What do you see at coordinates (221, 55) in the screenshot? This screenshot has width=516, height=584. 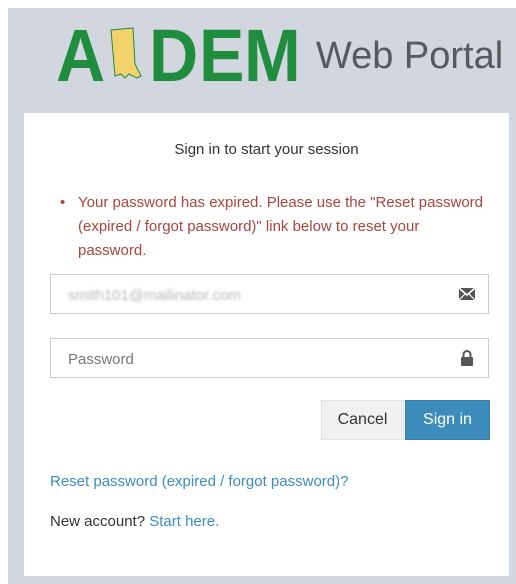 I see `logo-letter-e: E` at bounding box center [221, 55].